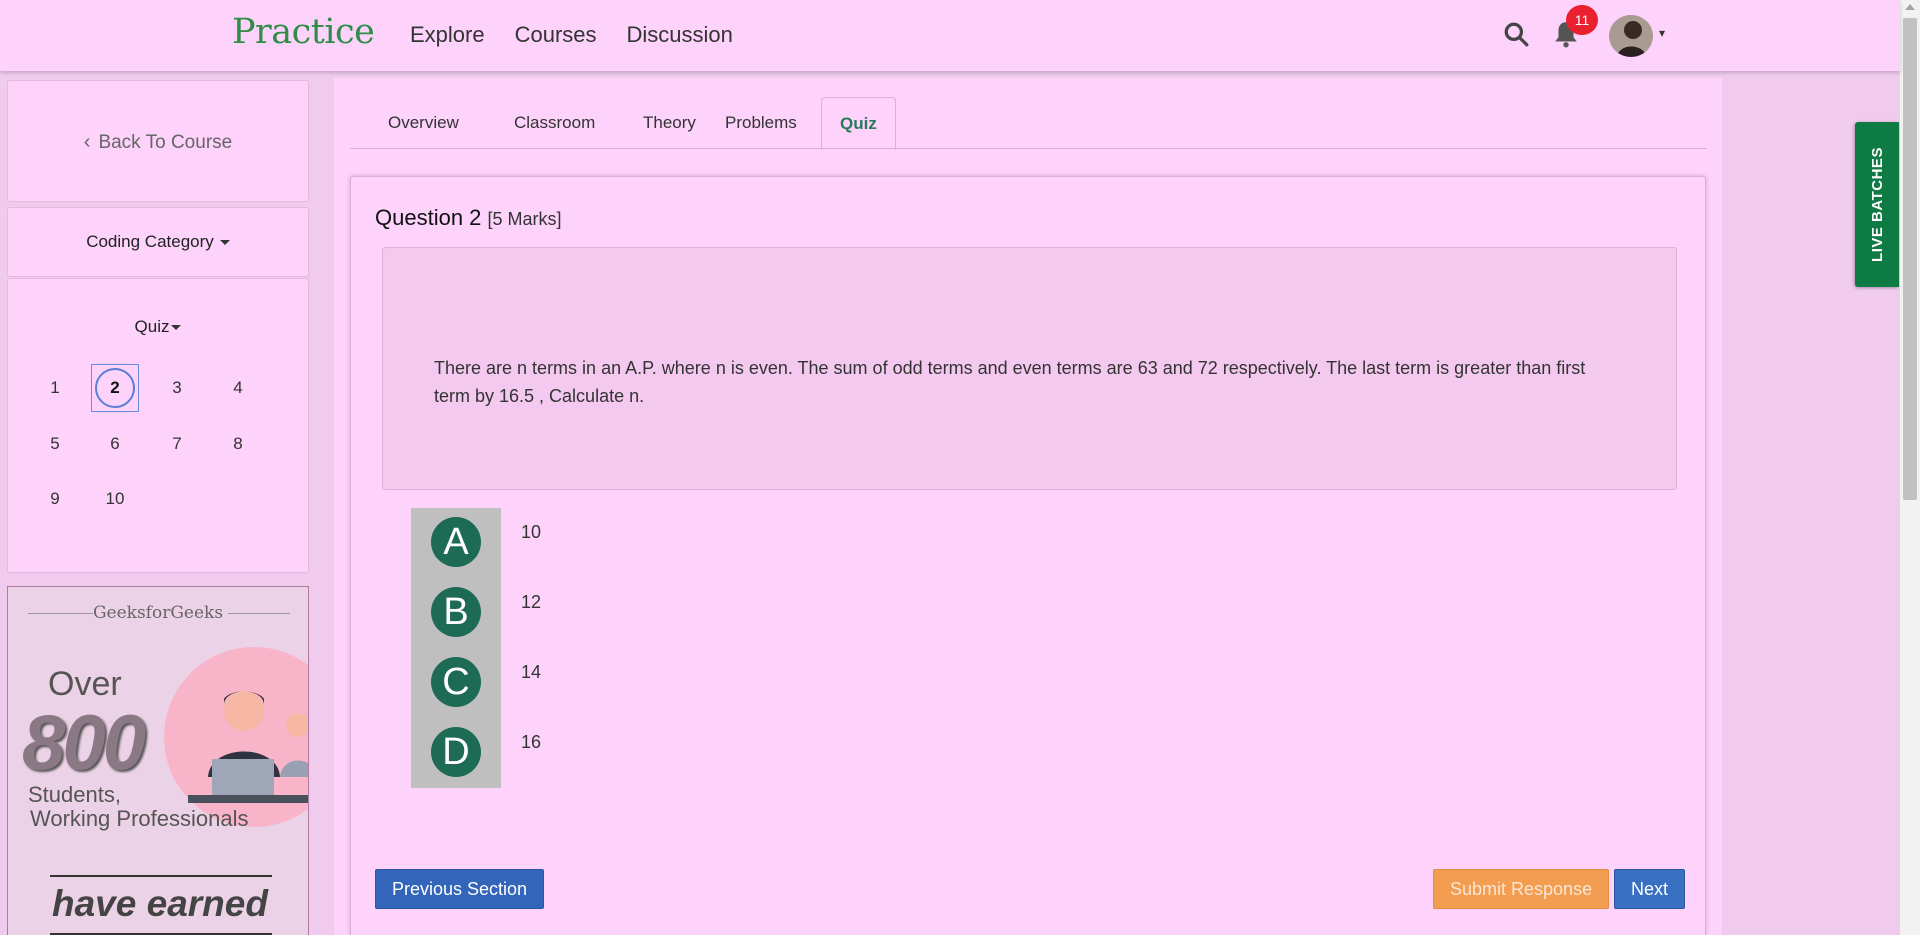  I want to click on option-d-button: D, so click(456, 752).